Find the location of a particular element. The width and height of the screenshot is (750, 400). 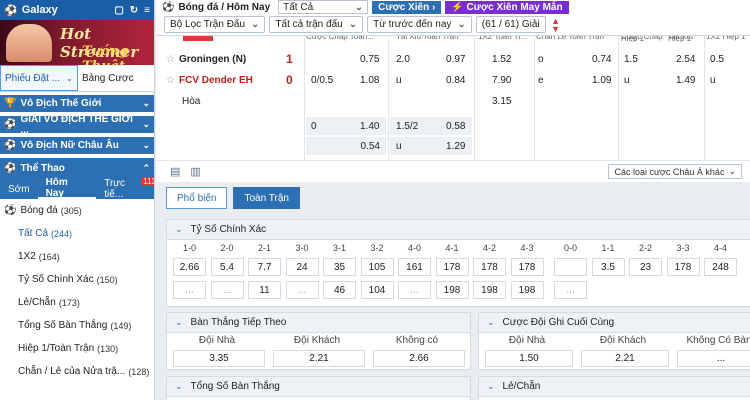

odds-cell: 1.49 is located at coordinates (685, 80).